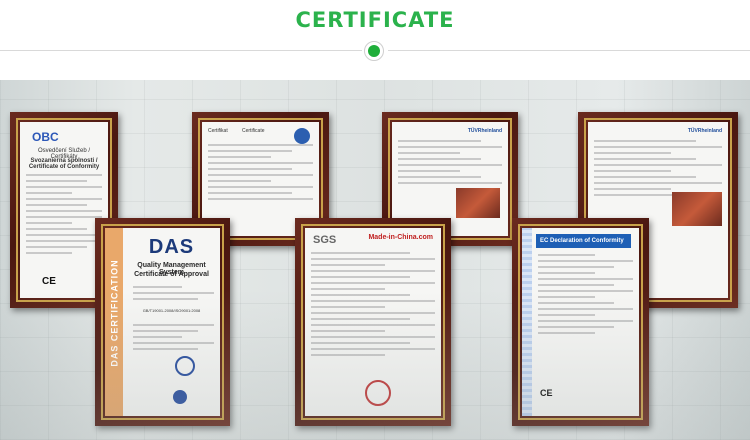 The image size is (750, 440). I want to click on das-logo: DAS, so click(171, 247).